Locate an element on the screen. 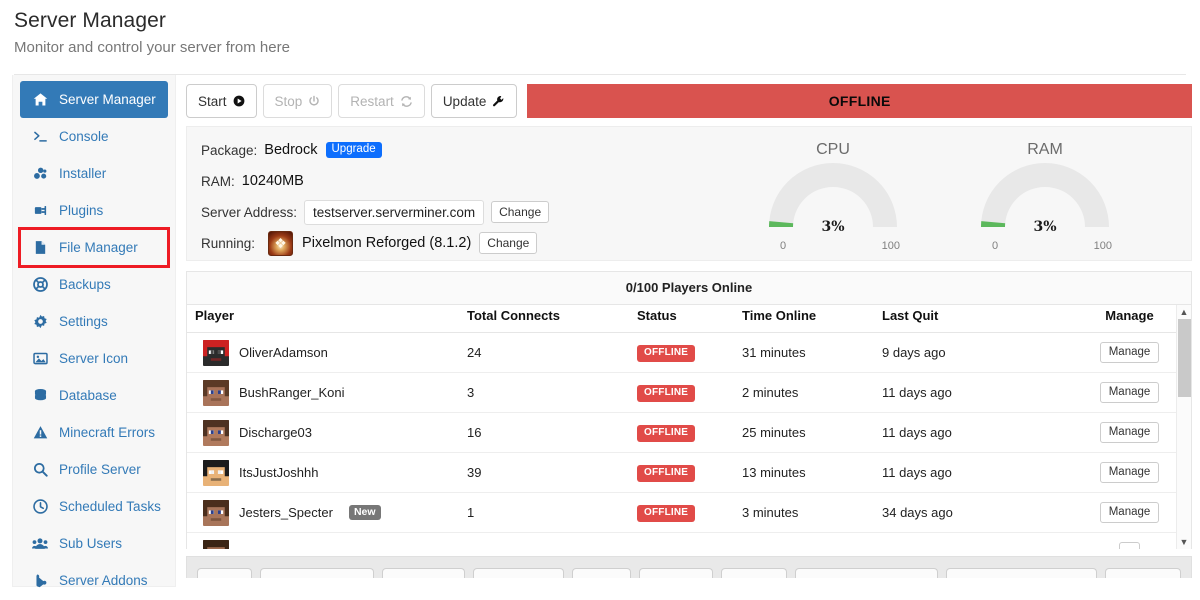 This screenshot has height=600, width=1200. sidebar-item-server-icon: Server Icon is located at coordinates (94, 358).